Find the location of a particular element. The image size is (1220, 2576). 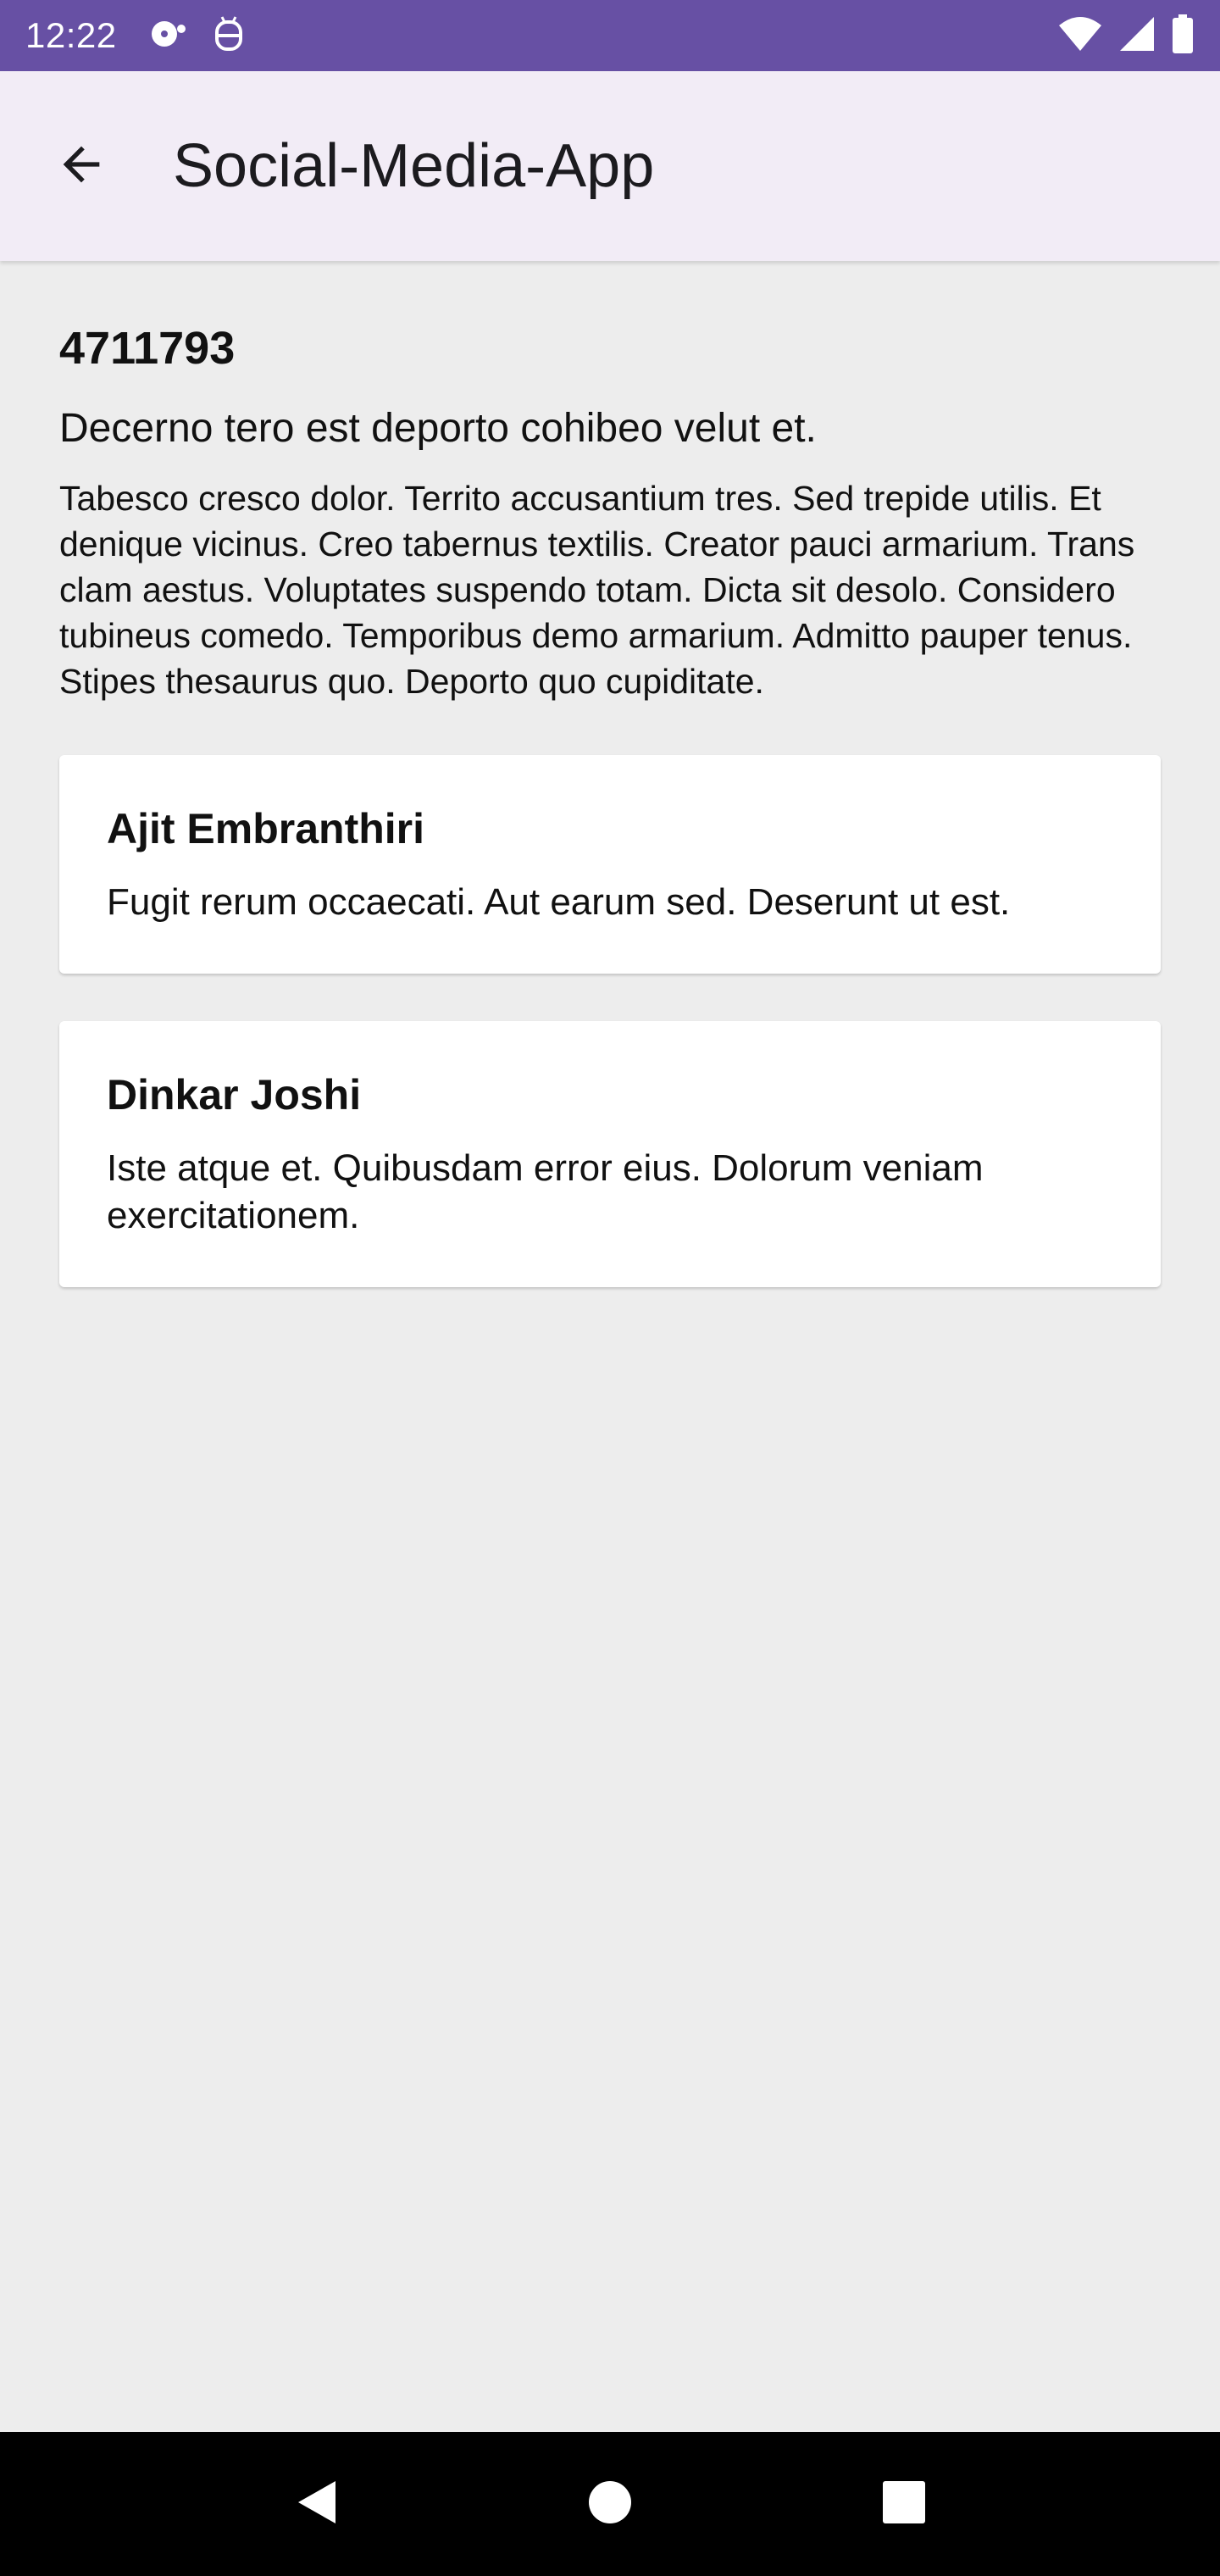

signal-icon is located at coordinates (1137, 36).